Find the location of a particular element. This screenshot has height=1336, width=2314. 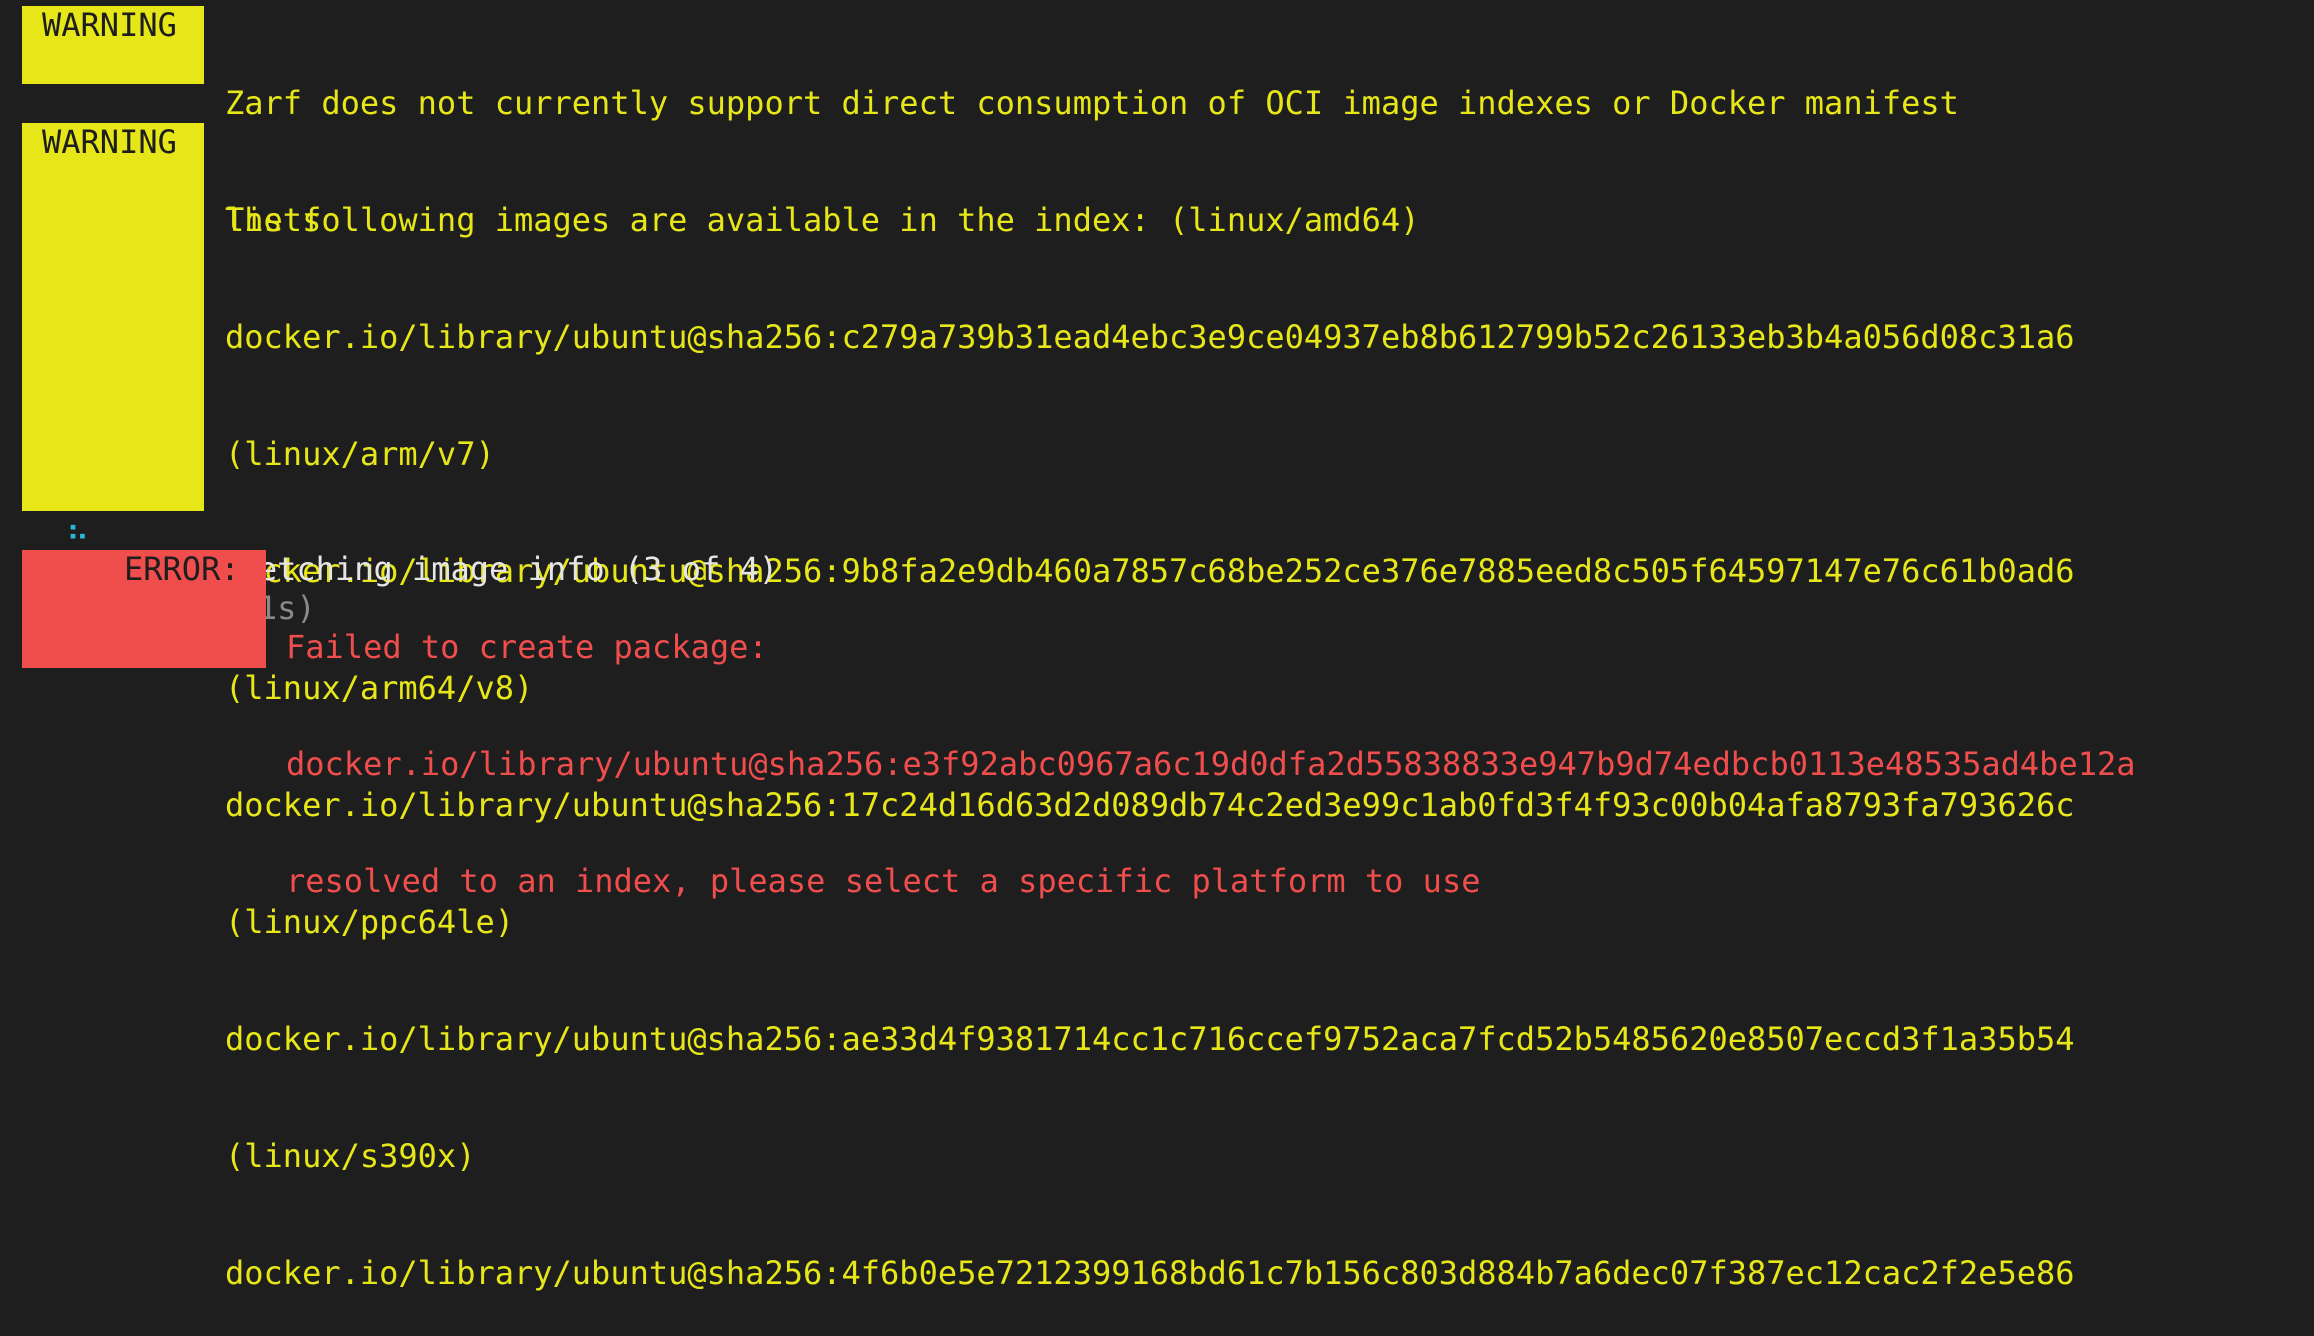

error-badge: ERROR: is located at coordinates (144, 609).